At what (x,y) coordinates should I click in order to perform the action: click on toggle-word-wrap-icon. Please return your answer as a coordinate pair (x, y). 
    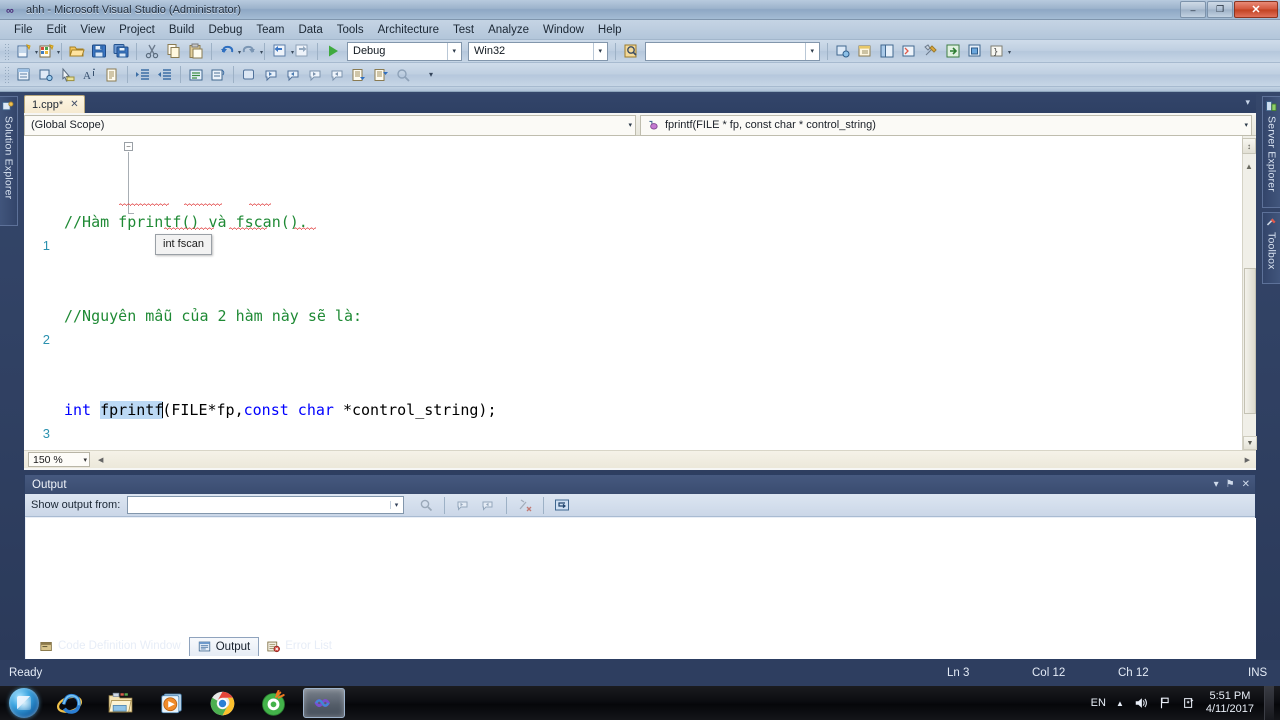
    Looking at the image, I should click on (562, 505).